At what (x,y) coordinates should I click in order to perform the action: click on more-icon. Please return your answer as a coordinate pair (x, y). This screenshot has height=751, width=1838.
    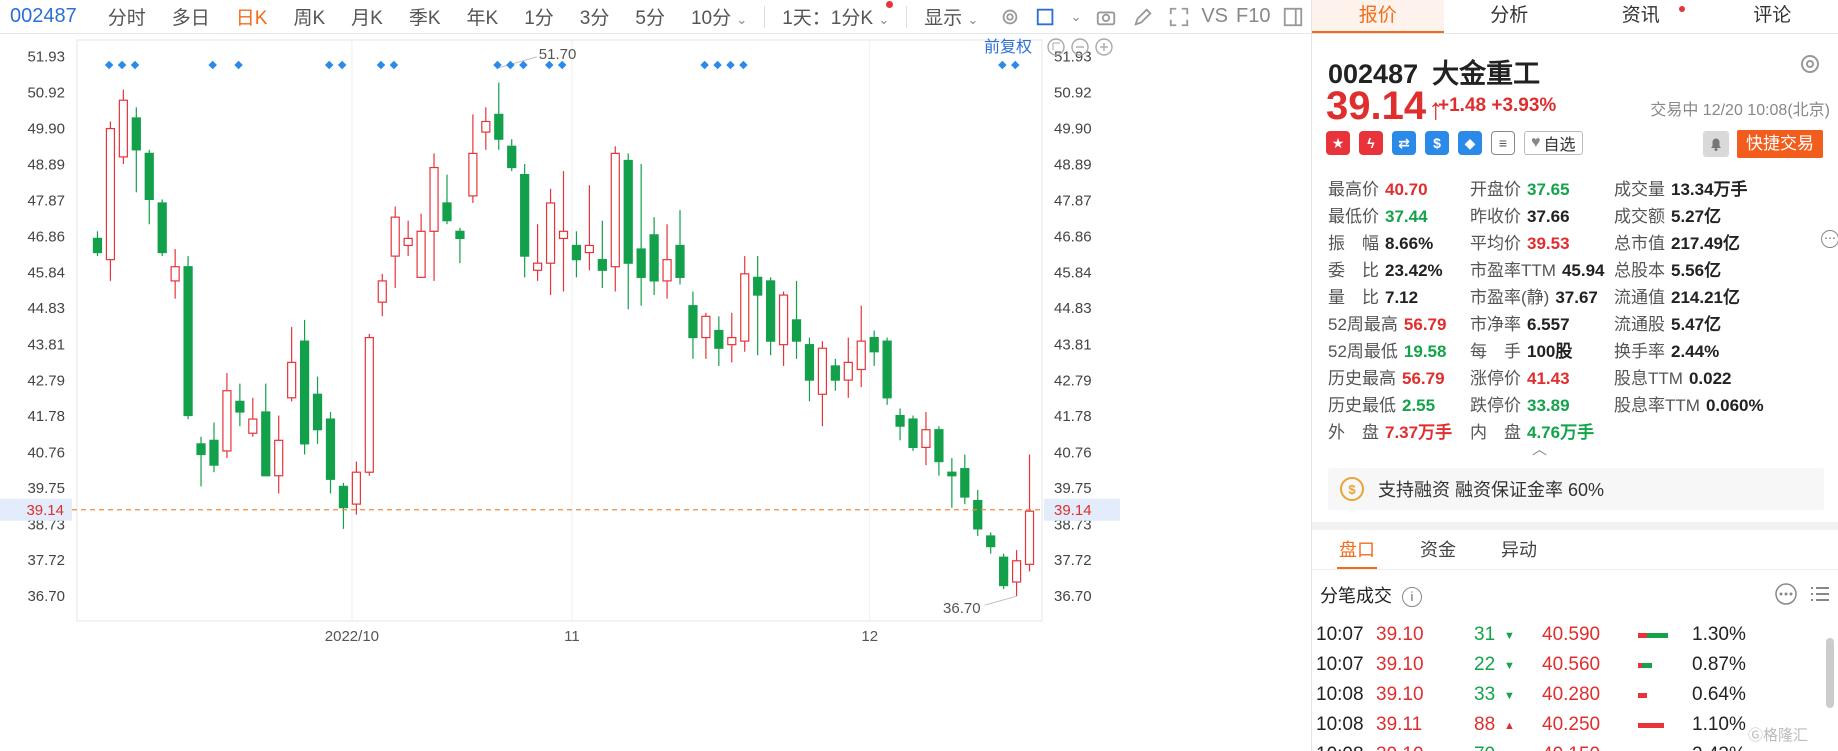
    Looking at the image, I should click on (1786, 594).